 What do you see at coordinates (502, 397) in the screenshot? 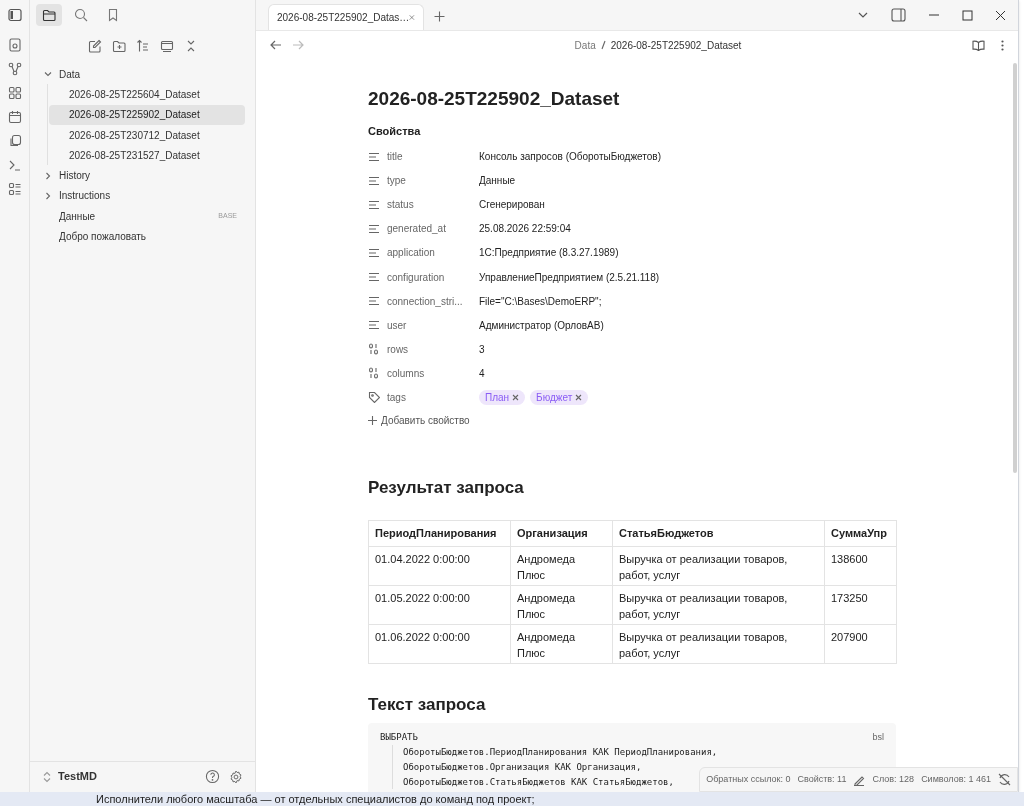
I see `tag-pill: План` at bounding box center [502, 397].